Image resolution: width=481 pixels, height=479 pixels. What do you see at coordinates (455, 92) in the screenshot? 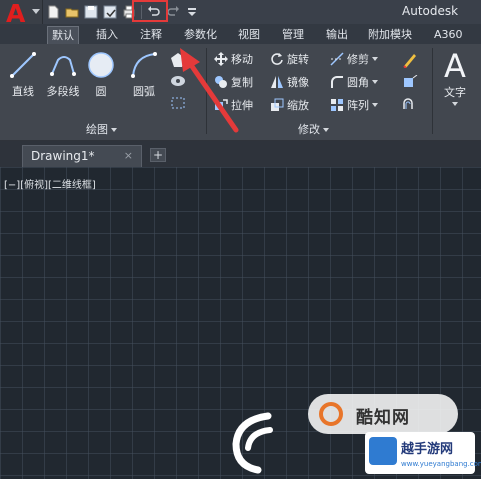
I see `text-label: 文字` at bounding box center [455, 92].